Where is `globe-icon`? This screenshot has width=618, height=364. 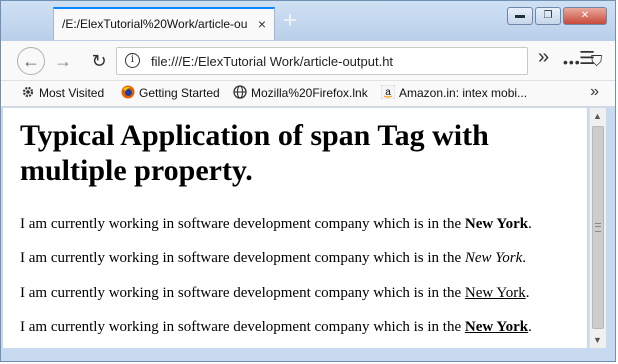 globe-icon is located at coordinates (240, 92).